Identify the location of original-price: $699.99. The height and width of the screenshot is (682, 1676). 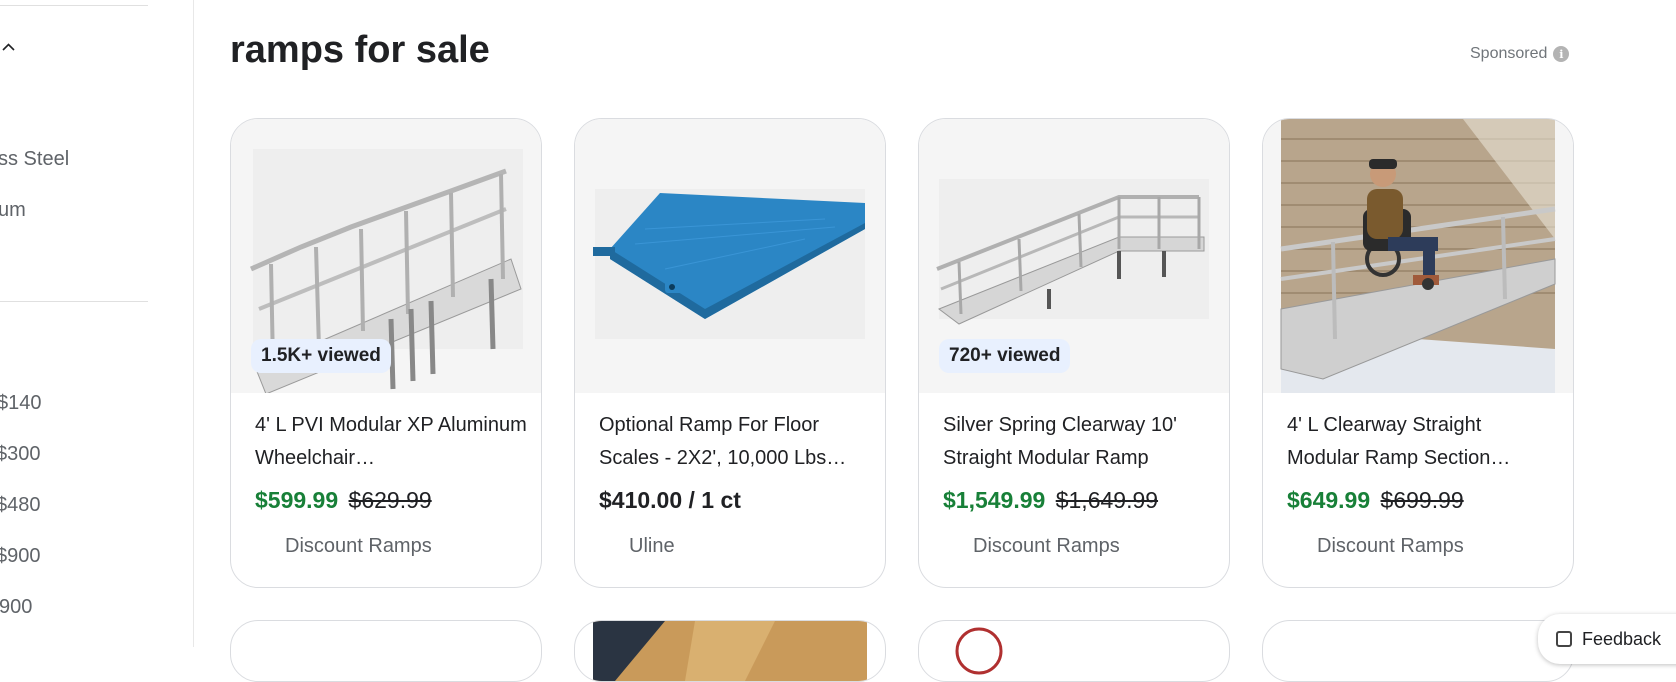
(1422, 500).